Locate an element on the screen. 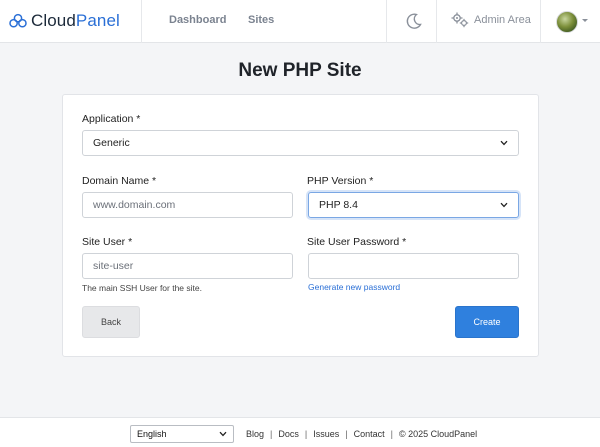 The image size is (600, 447). cloud-logo-icon is located at coordinates (18, 20).